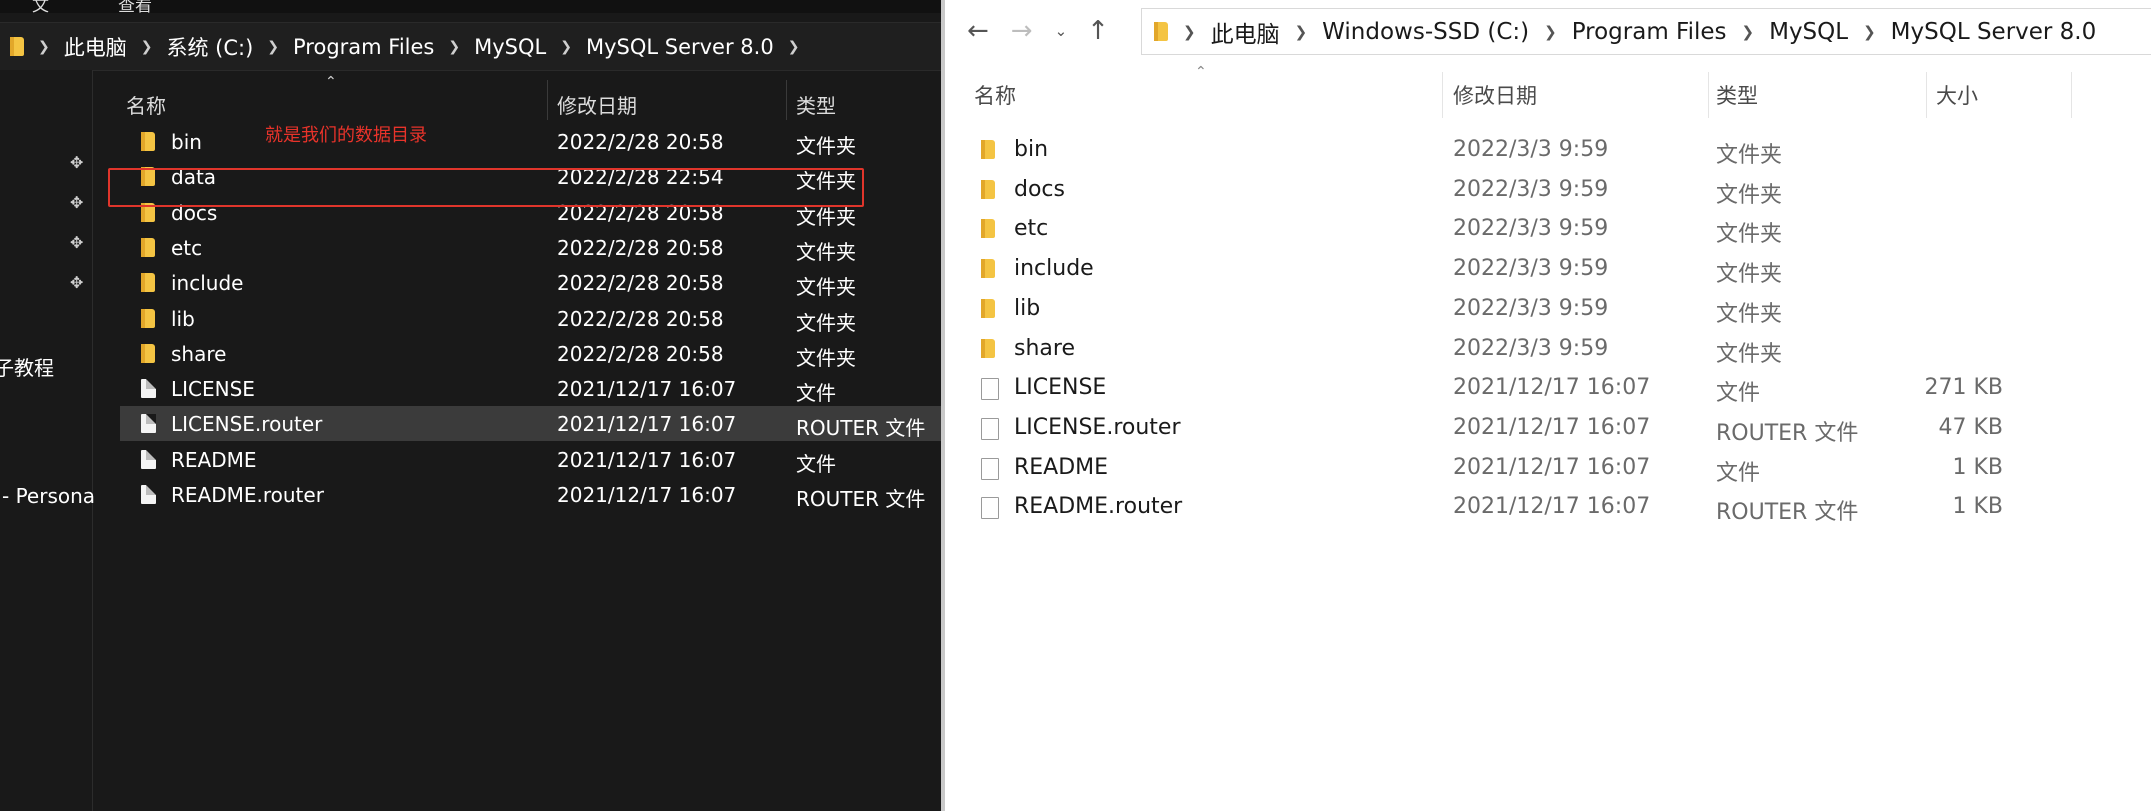 The image size is (2151, 811). Describe the element at coordinates (1054, 269) in the screenshot. I see `file-name: include` at that location.